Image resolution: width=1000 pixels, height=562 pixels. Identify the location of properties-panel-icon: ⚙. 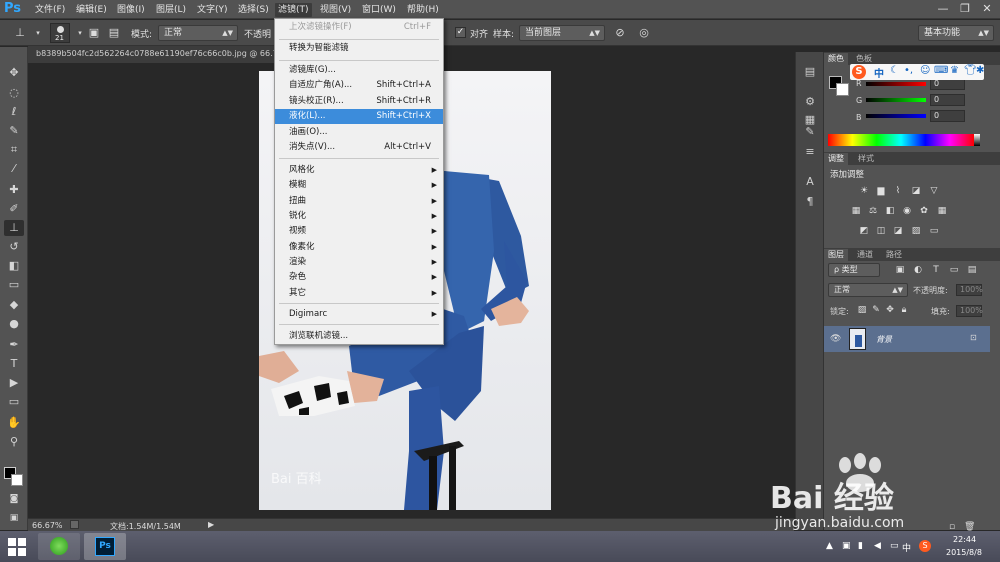
(810, 102).